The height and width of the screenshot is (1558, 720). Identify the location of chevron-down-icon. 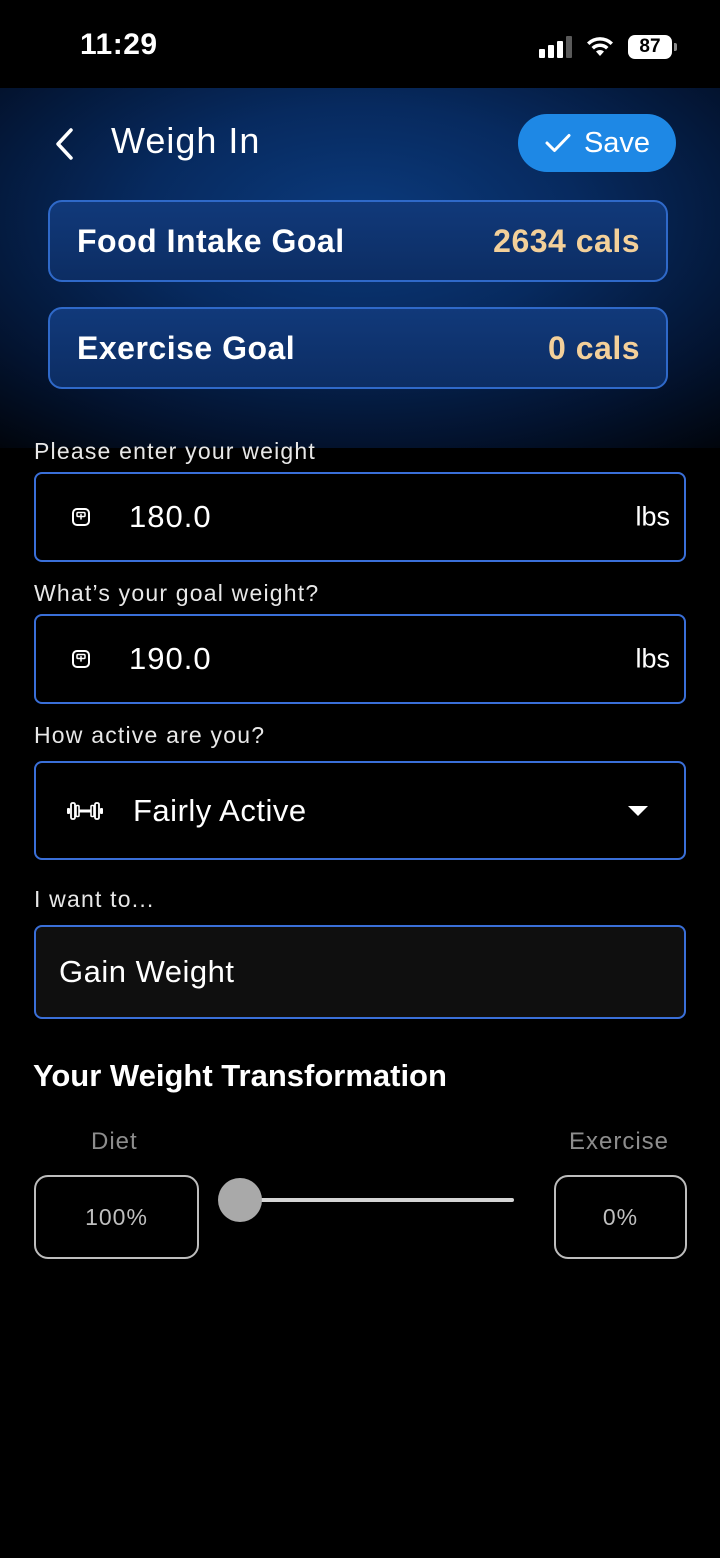
(638, 810).